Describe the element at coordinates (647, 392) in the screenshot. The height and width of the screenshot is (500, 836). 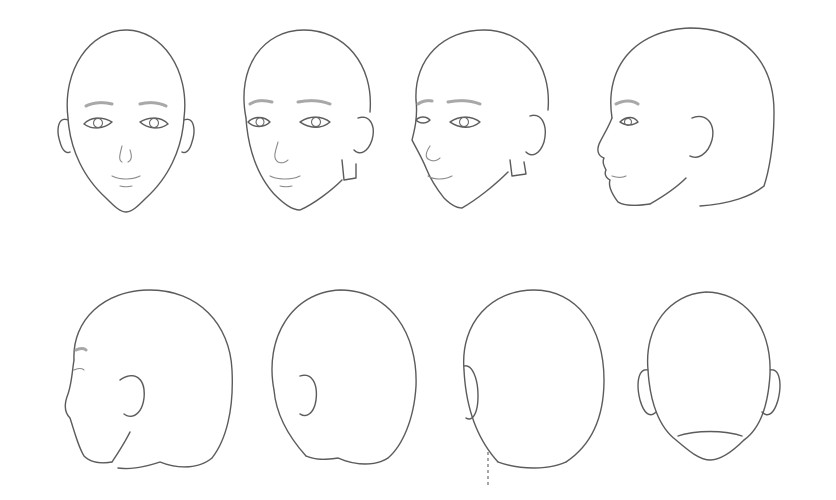
I see `left-ear` at that location.